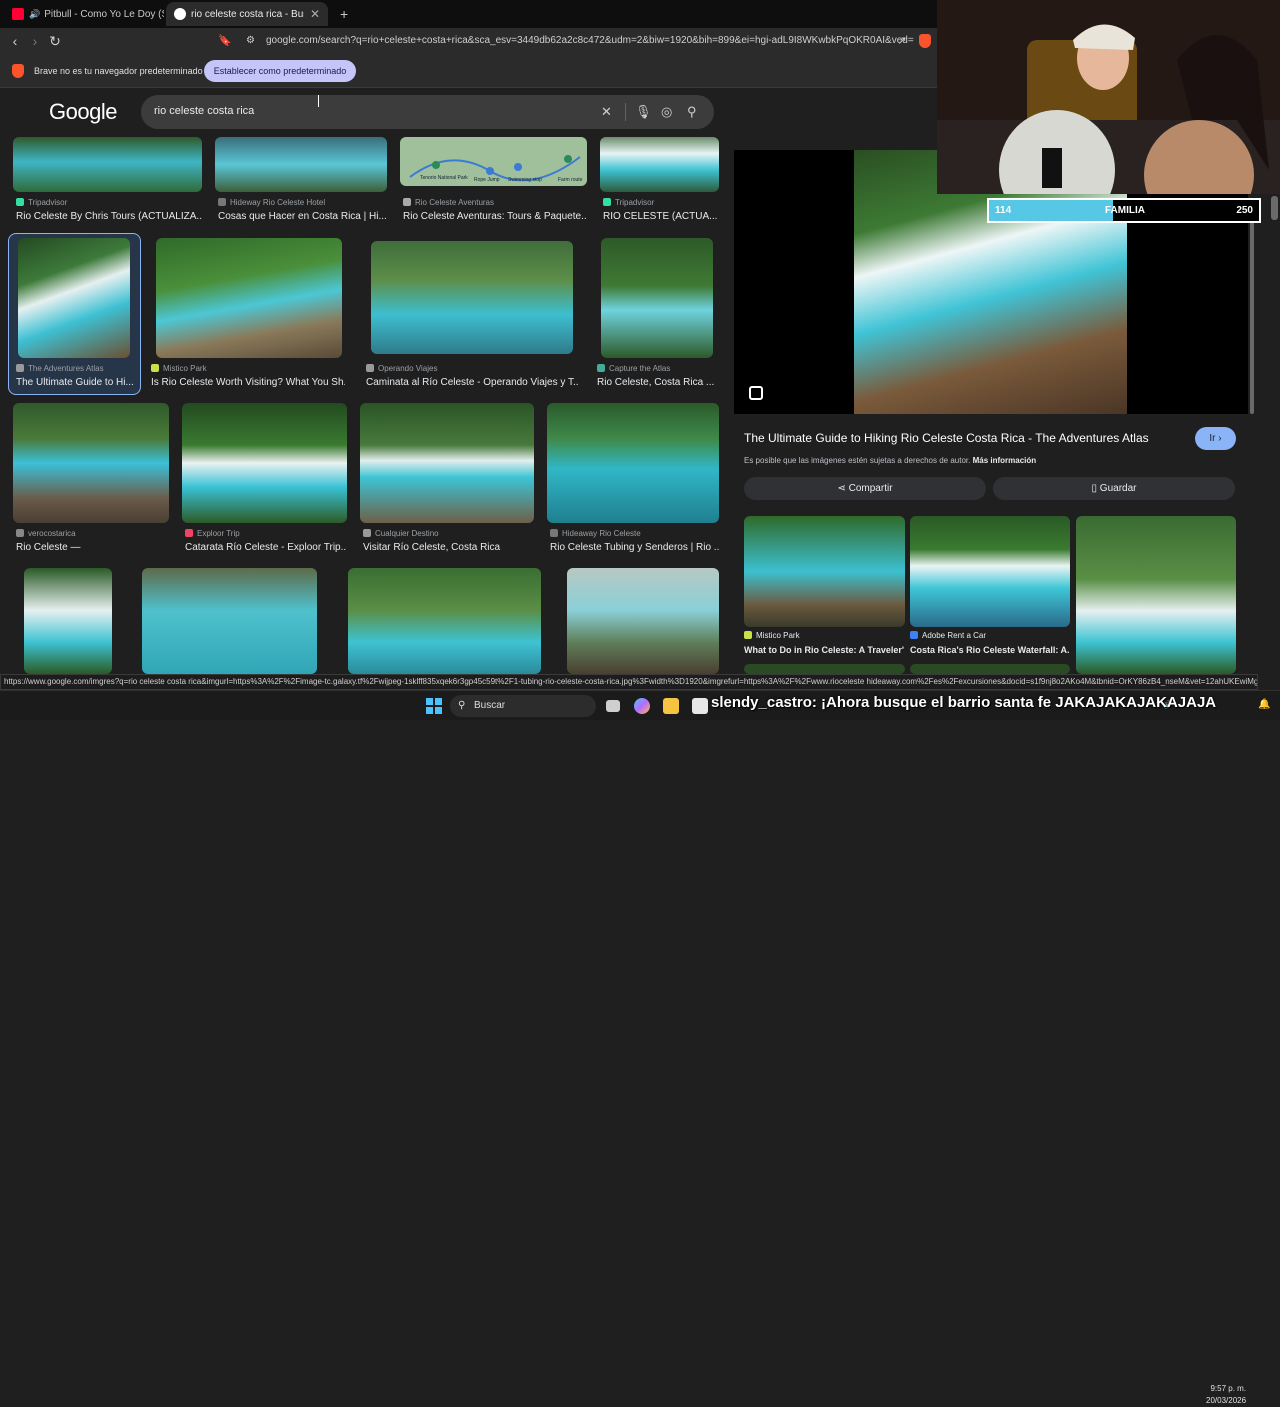 The image size is (1280, 1407). I want to click on mouse-cursor, so click(321, 101).